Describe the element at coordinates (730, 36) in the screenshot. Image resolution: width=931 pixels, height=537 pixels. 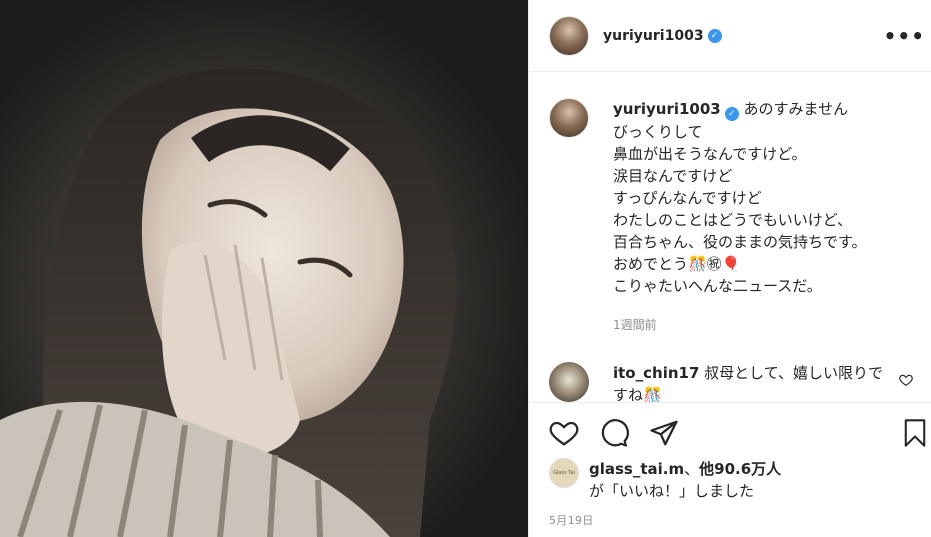
I see `post-header: yuriyuri1003 ✓ •••` at that location.